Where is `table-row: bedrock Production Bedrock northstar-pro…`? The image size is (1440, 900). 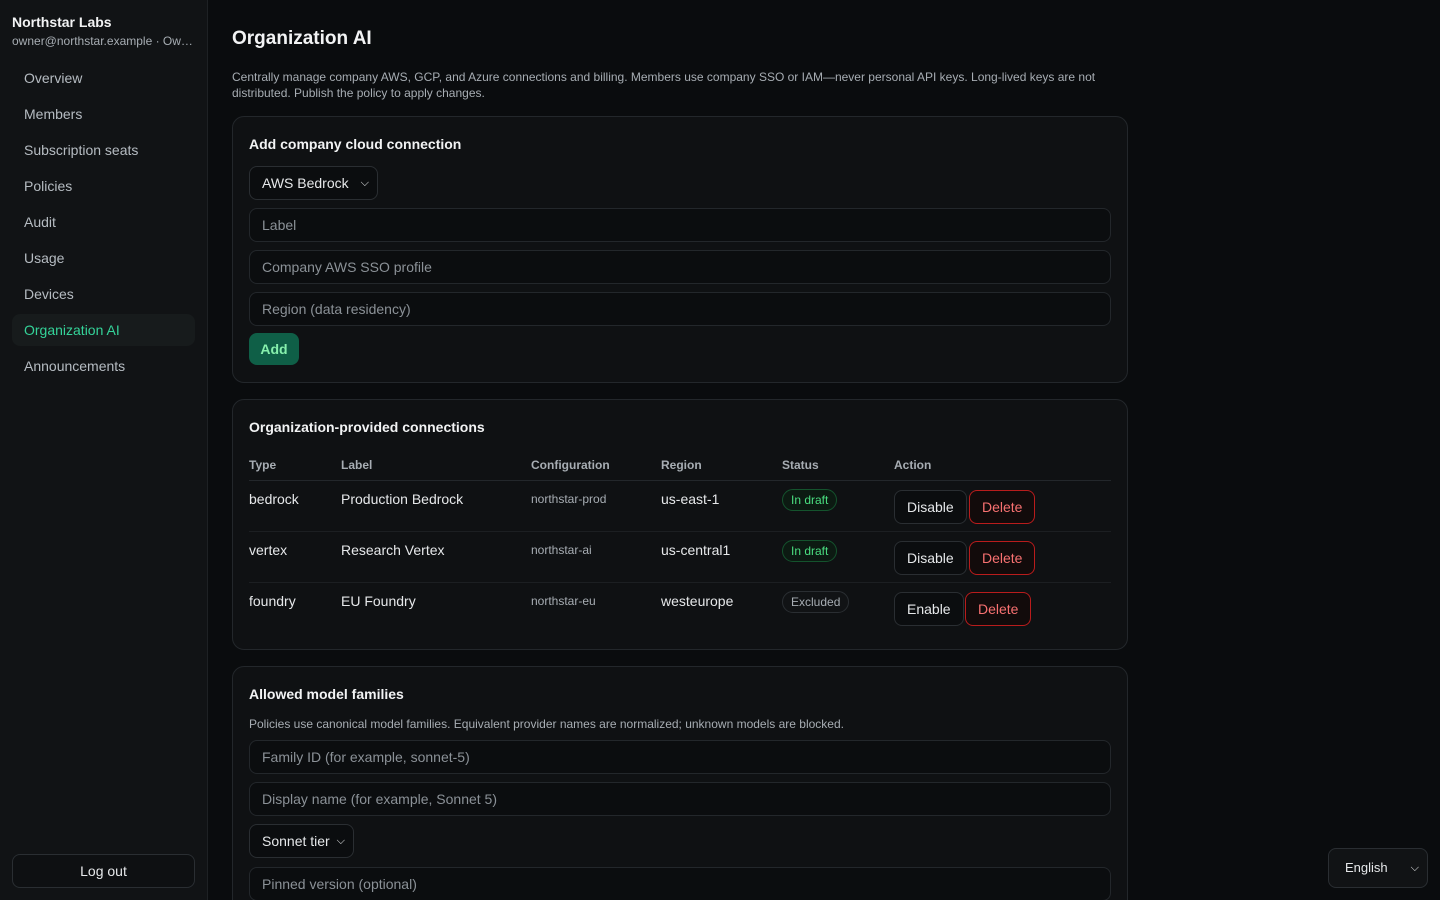 table-row: bedrock Production Bedrock northstar-pro… is located at coordinates (680, 506).